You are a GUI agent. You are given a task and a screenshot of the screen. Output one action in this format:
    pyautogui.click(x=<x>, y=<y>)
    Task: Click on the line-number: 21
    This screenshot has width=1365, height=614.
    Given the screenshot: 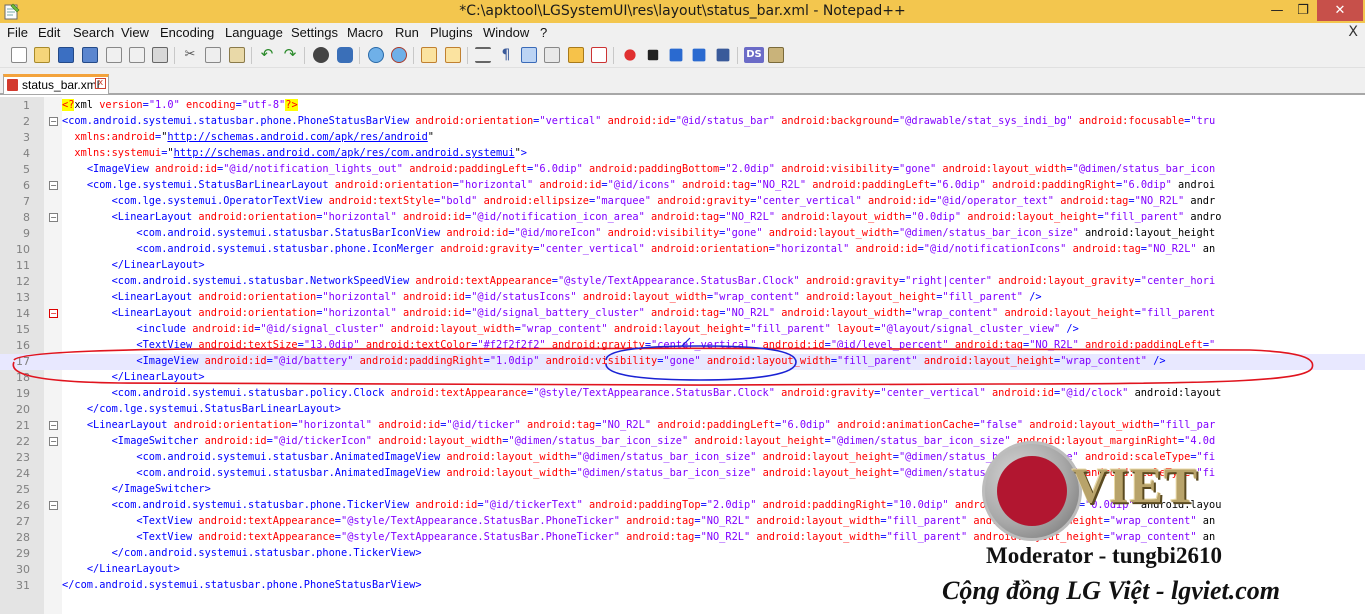 What is the action you would take?
    pyautogui.click(x=23, y=425)
    